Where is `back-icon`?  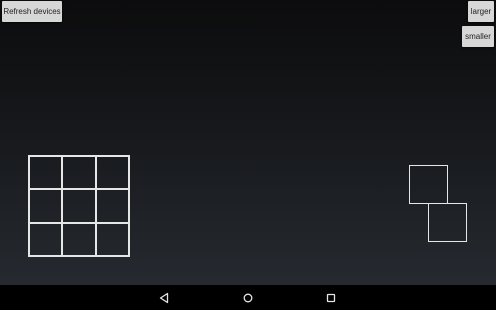 back-icon is located at coordinates (164, 298).